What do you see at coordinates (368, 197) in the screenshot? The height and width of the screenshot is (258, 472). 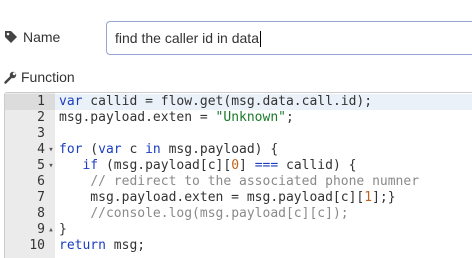 I see `code-token: 1` at bounding box center [368, 197].